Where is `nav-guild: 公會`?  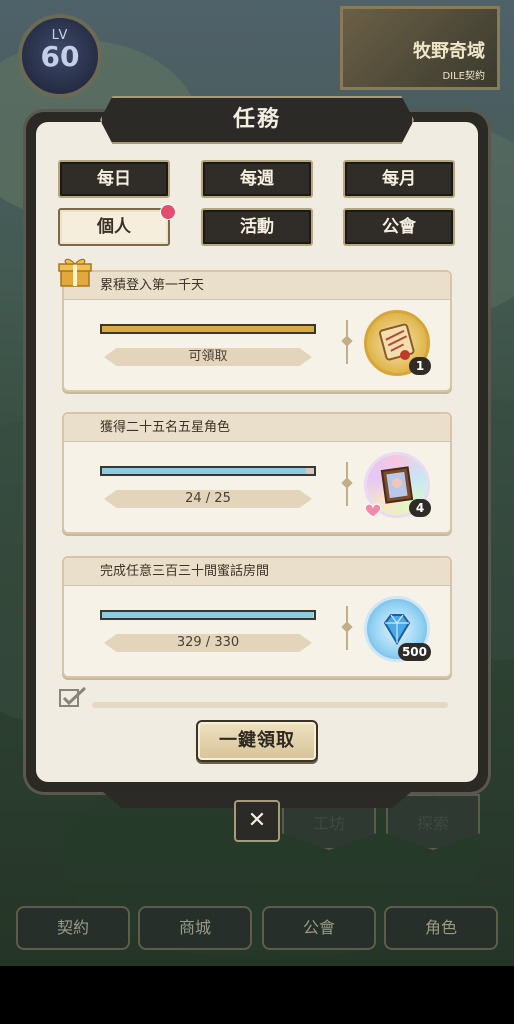
nav-guild: 公會 is located at coordinates (319, 928).